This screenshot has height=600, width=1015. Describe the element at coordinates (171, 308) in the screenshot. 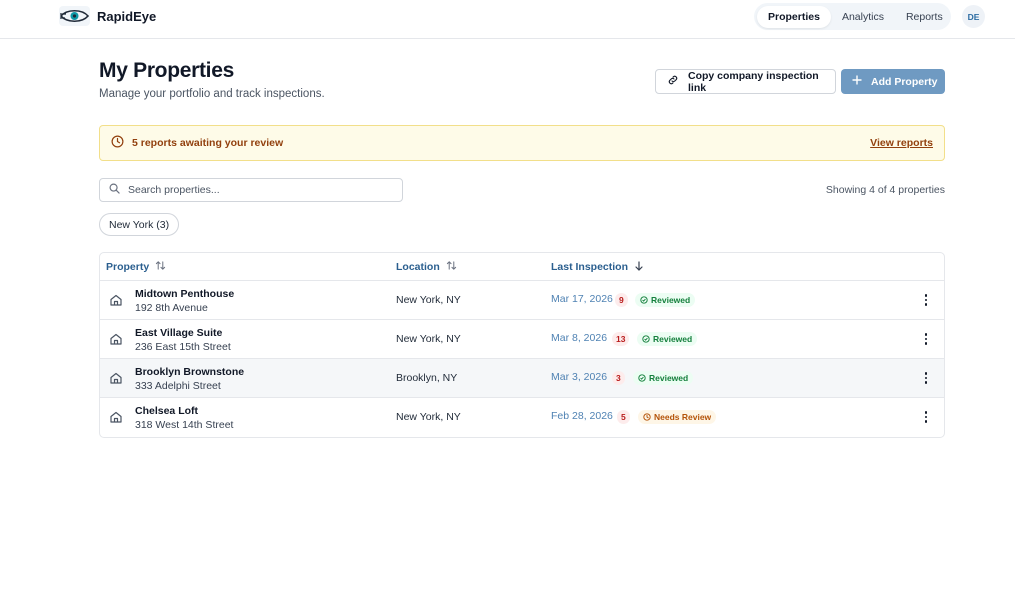

I see `property-address: 192 8th Avenue` at that location.